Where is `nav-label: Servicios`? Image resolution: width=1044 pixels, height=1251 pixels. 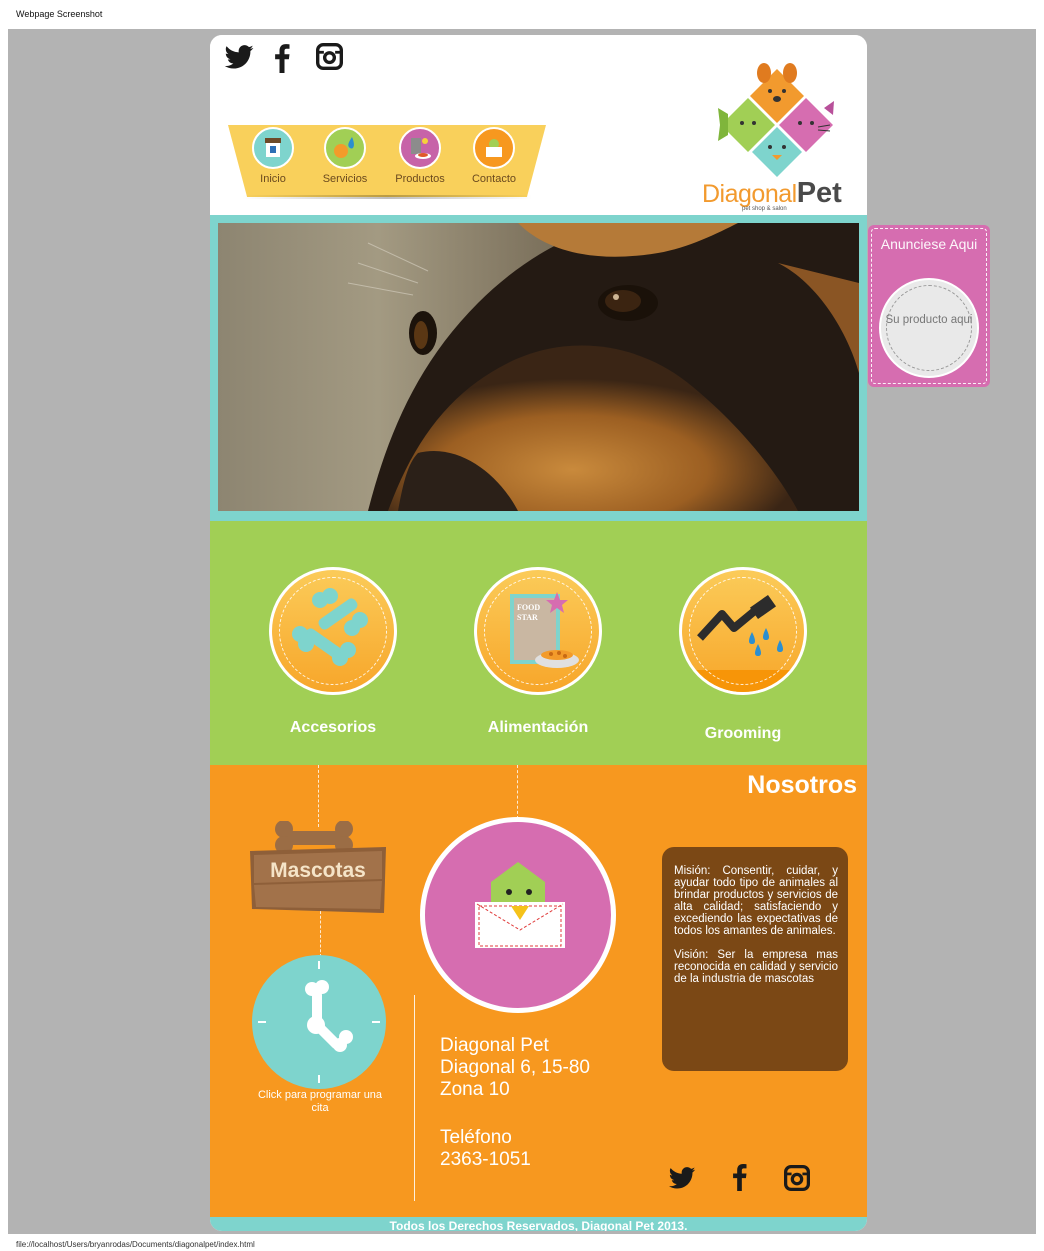 nav-label: Servicios is located at coordinates (345, 179).